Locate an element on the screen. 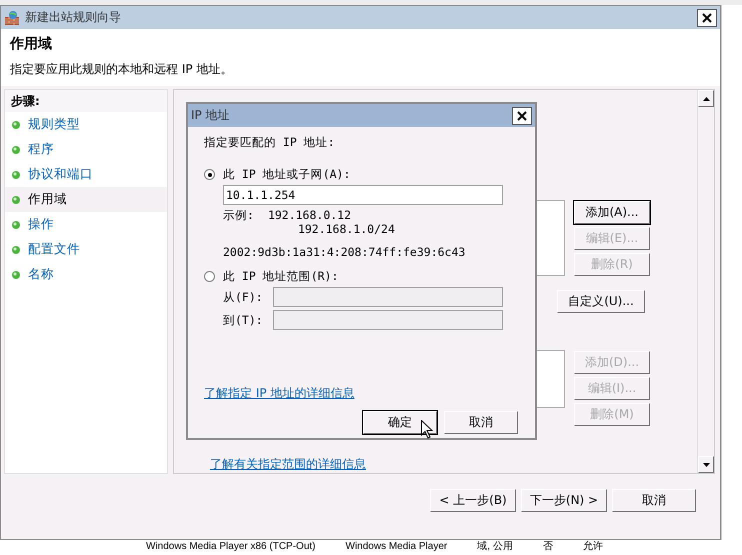 The image size is (742, 555). example-label: 示例: is located at coordinates (238, 215).